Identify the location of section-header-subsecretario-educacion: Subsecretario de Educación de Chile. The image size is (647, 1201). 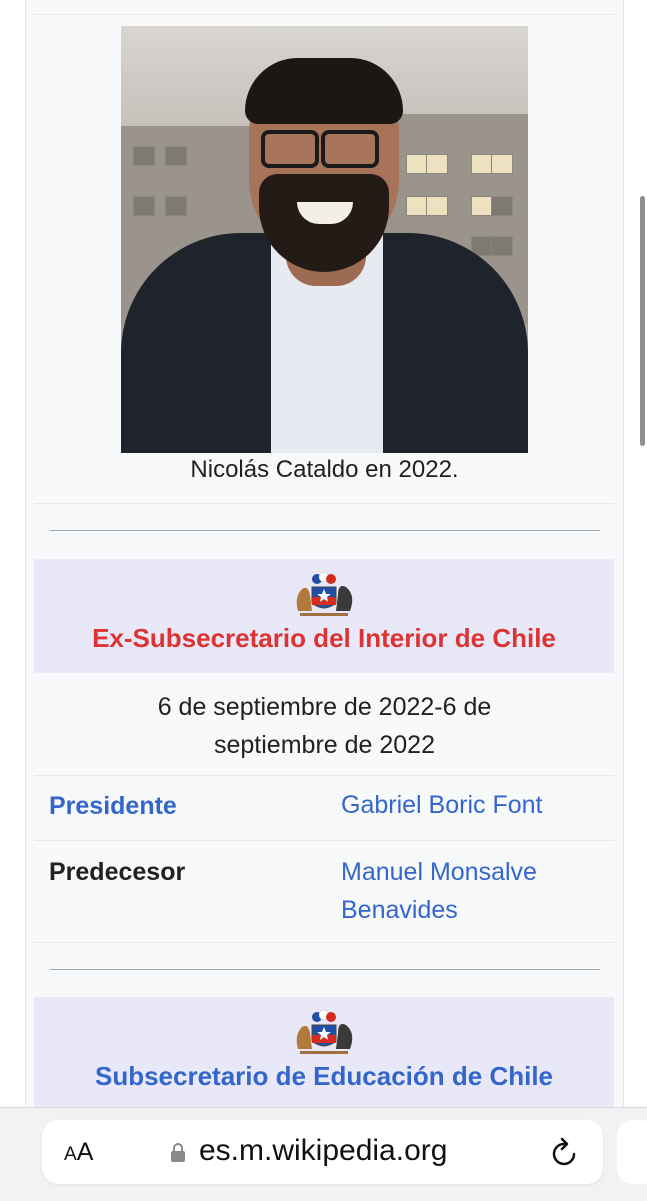
(324, 1054).